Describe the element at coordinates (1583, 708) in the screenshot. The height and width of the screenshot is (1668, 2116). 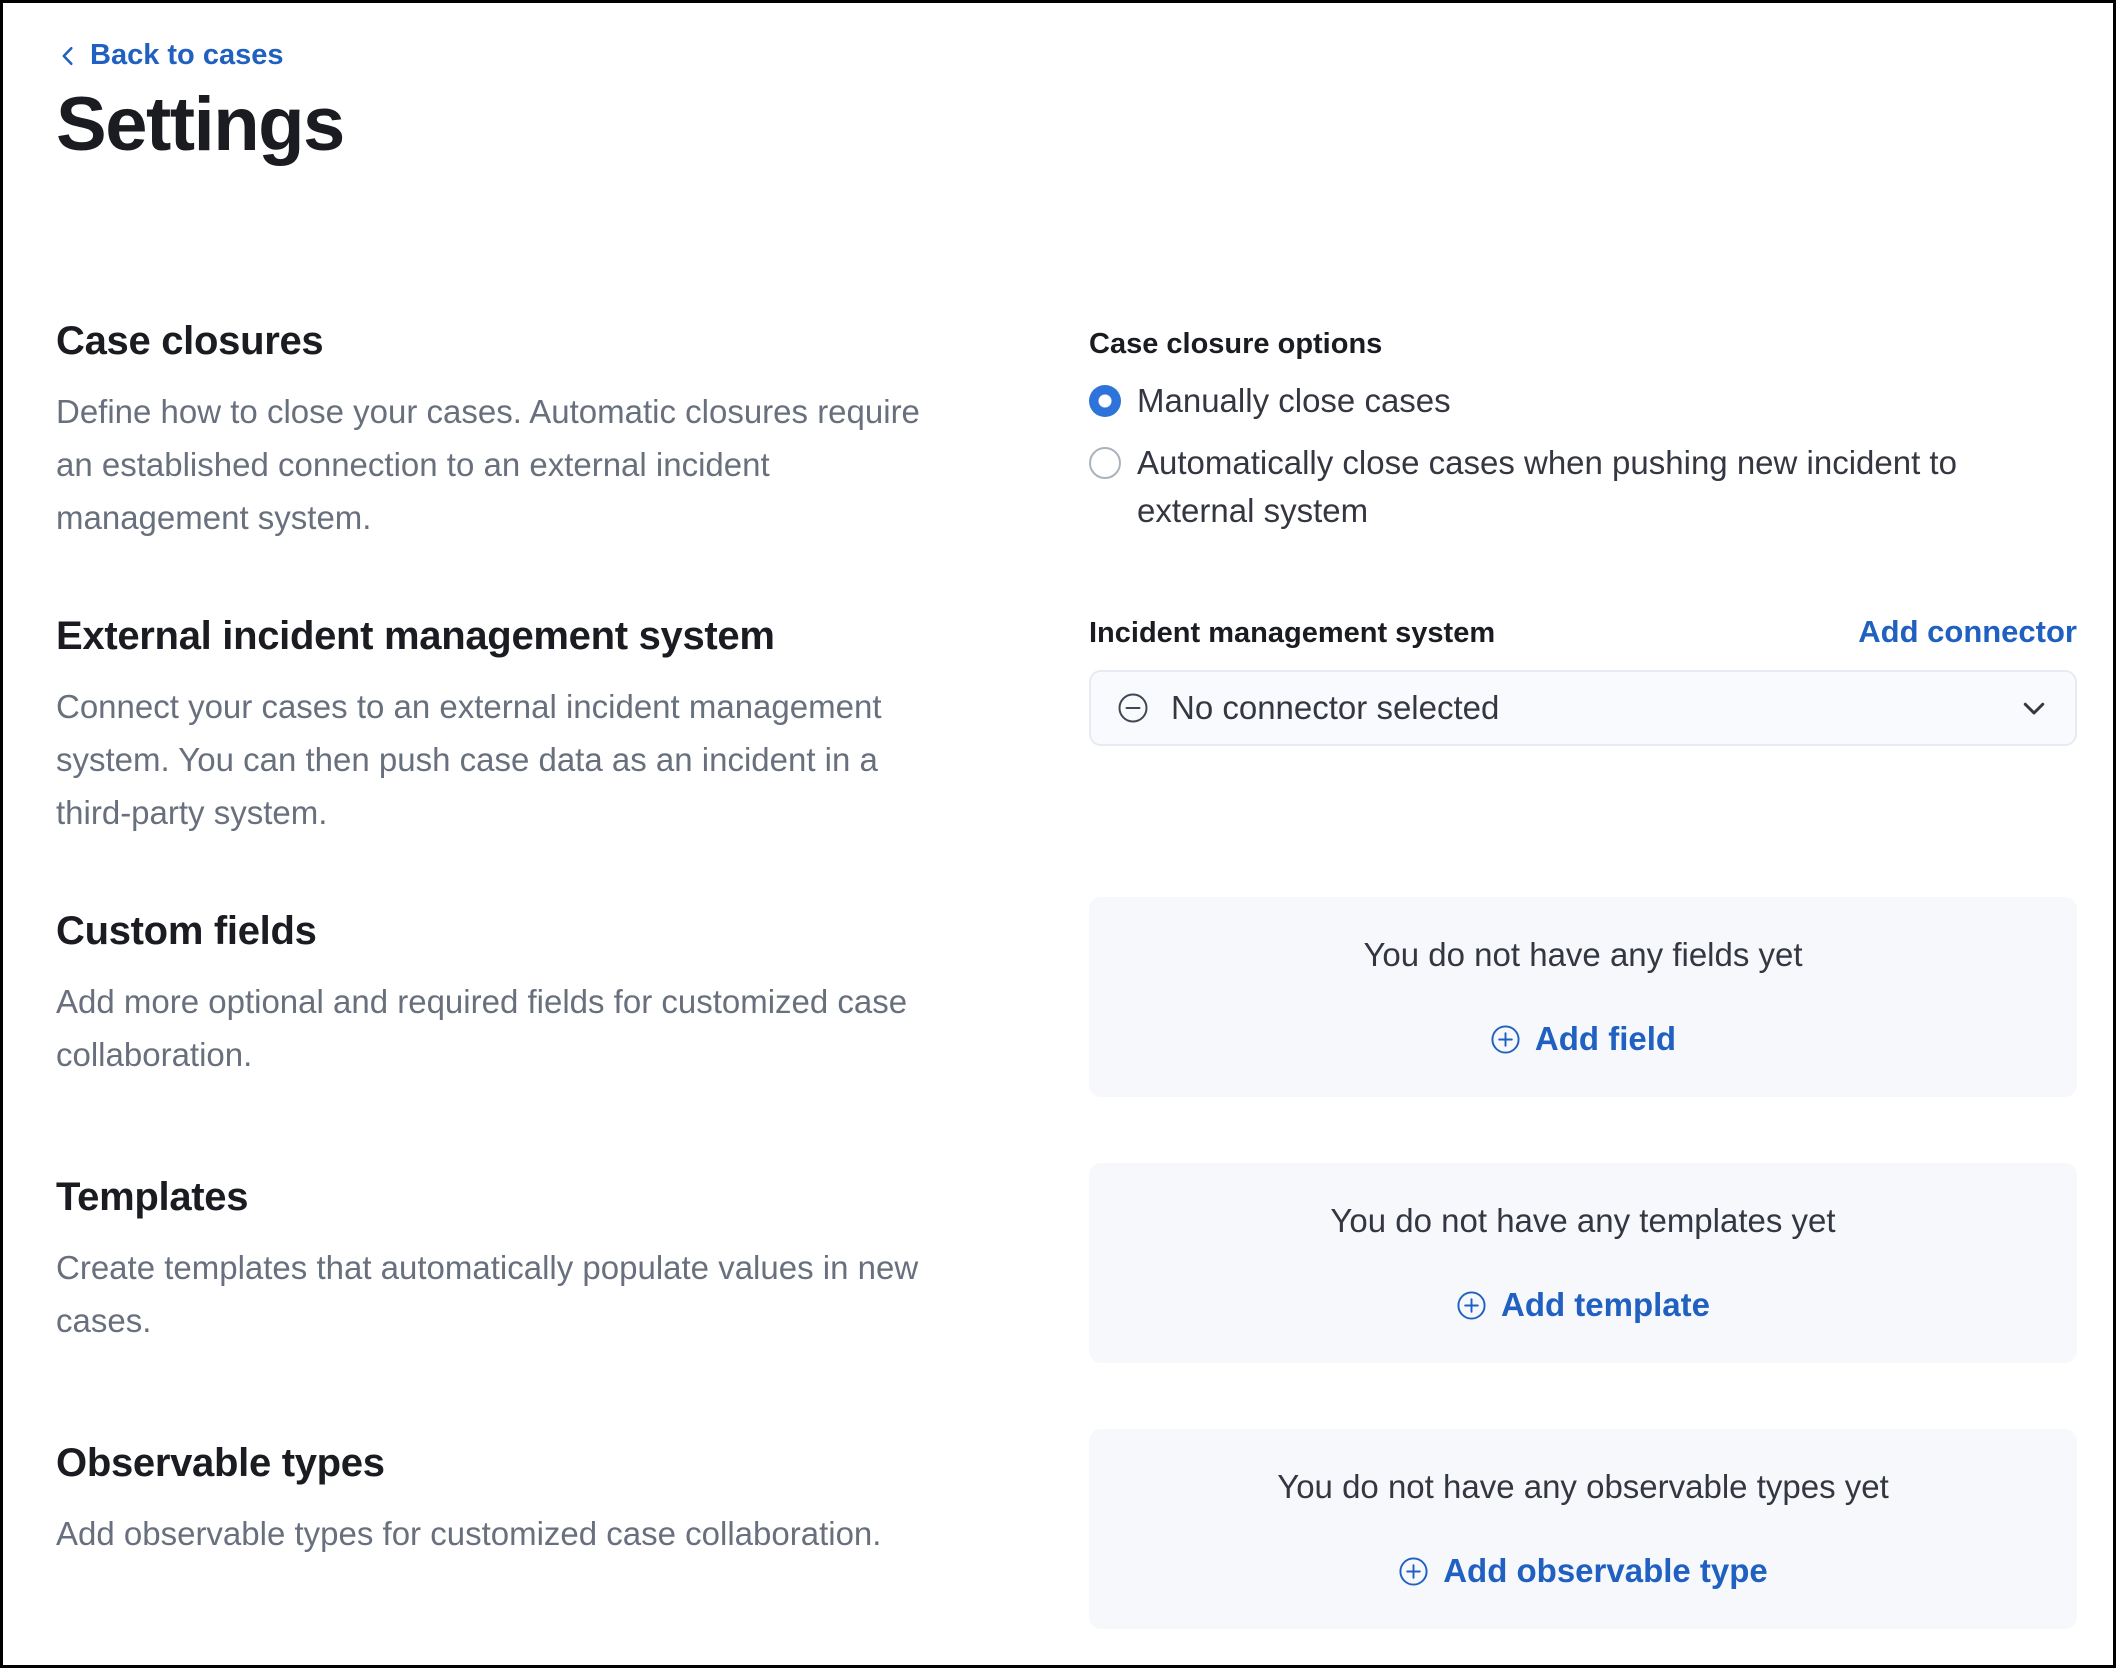
I see `connector-select: No connector selected` at that location.